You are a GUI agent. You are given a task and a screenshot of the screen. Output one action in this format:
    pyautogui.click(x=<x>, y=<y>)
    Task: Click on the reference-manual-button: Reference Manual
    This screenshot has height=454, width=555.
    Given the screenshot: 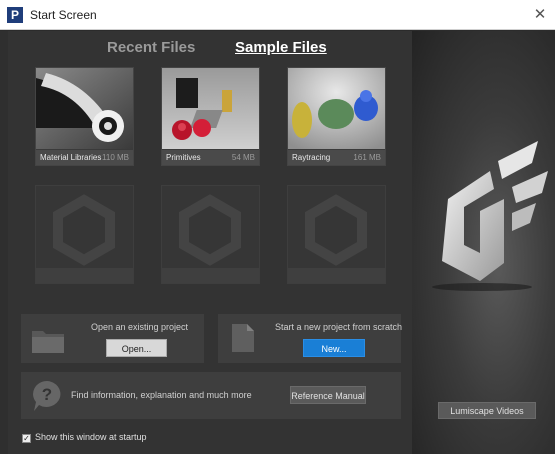 What is the action you would take?
    pyautogui.click(x=328, y=395)
    